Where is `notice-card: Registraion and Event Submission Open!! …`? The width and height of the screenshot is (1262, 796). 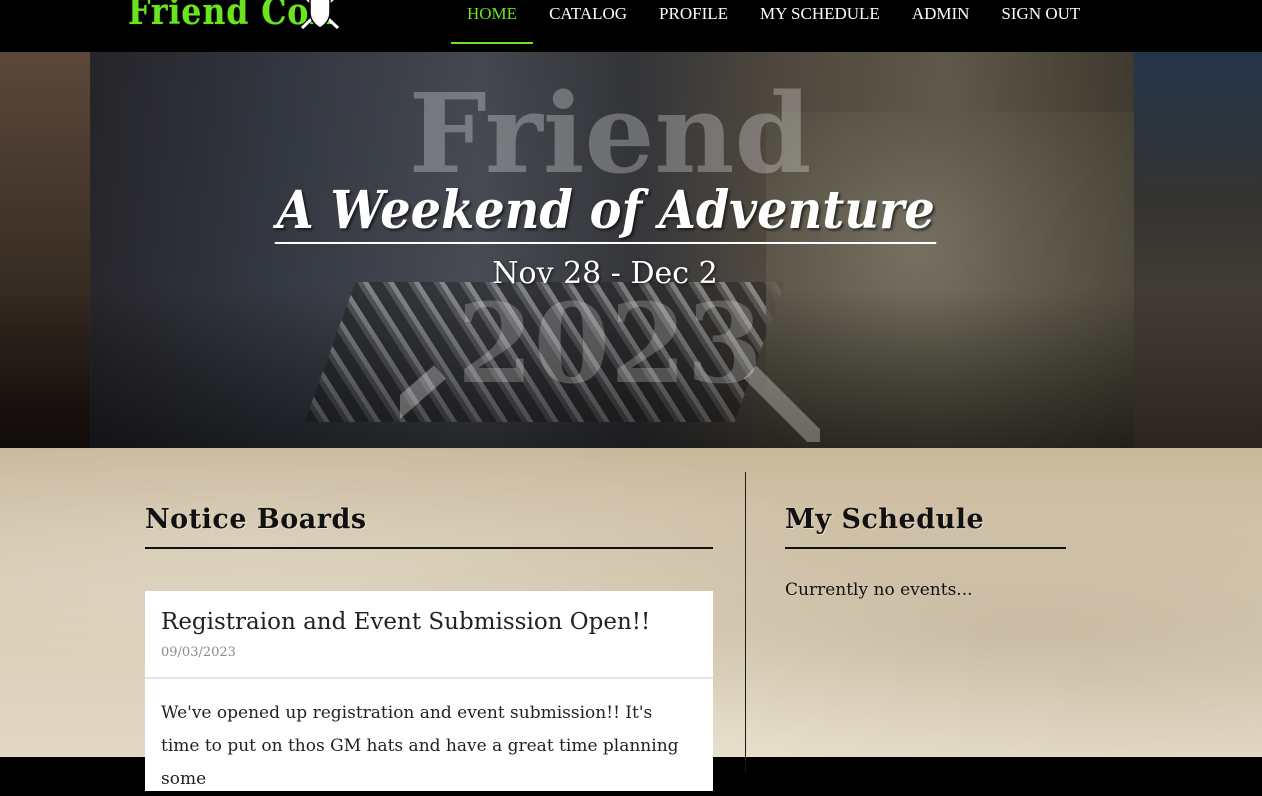
notice-card: Registraion and Event Submission Open!! … is located at coordinates (429, 691).